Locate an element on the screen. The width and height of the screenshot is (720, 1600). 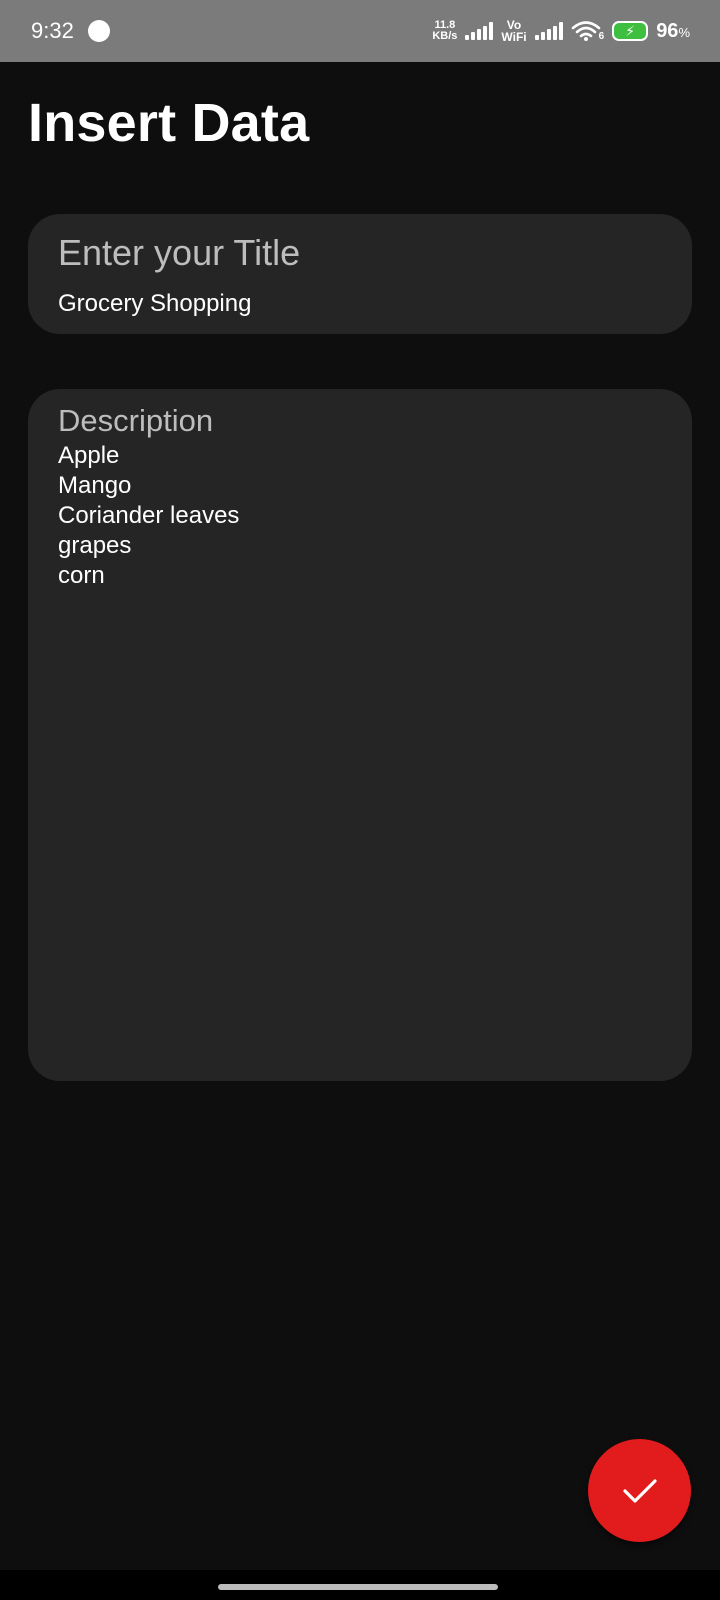
title-input-label: Enter your Title is located at coordinates (179, 252).